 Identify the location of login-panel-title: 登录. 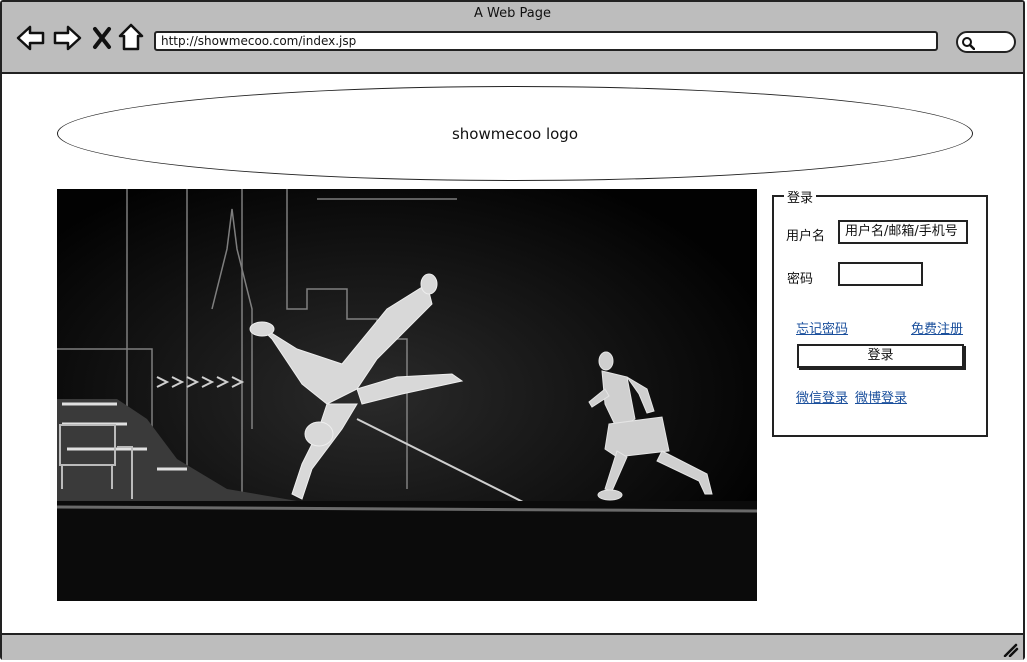
(800, 196).